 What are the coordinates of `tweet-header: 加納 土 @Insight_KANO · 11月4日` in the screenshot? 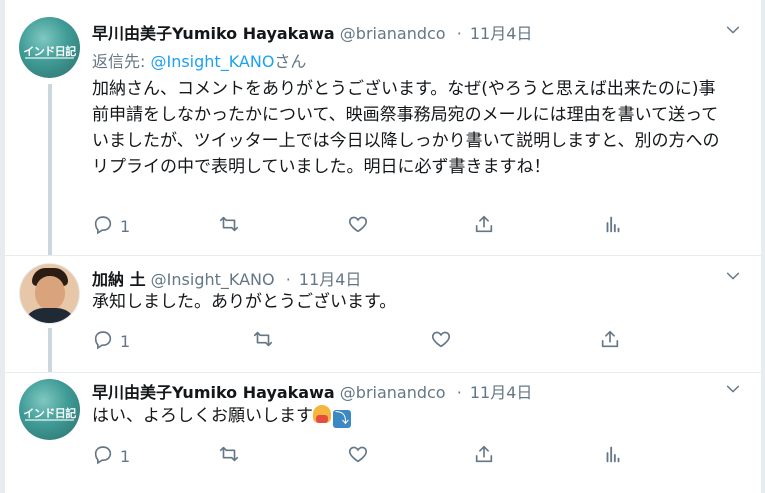 It's located at (226, 278).